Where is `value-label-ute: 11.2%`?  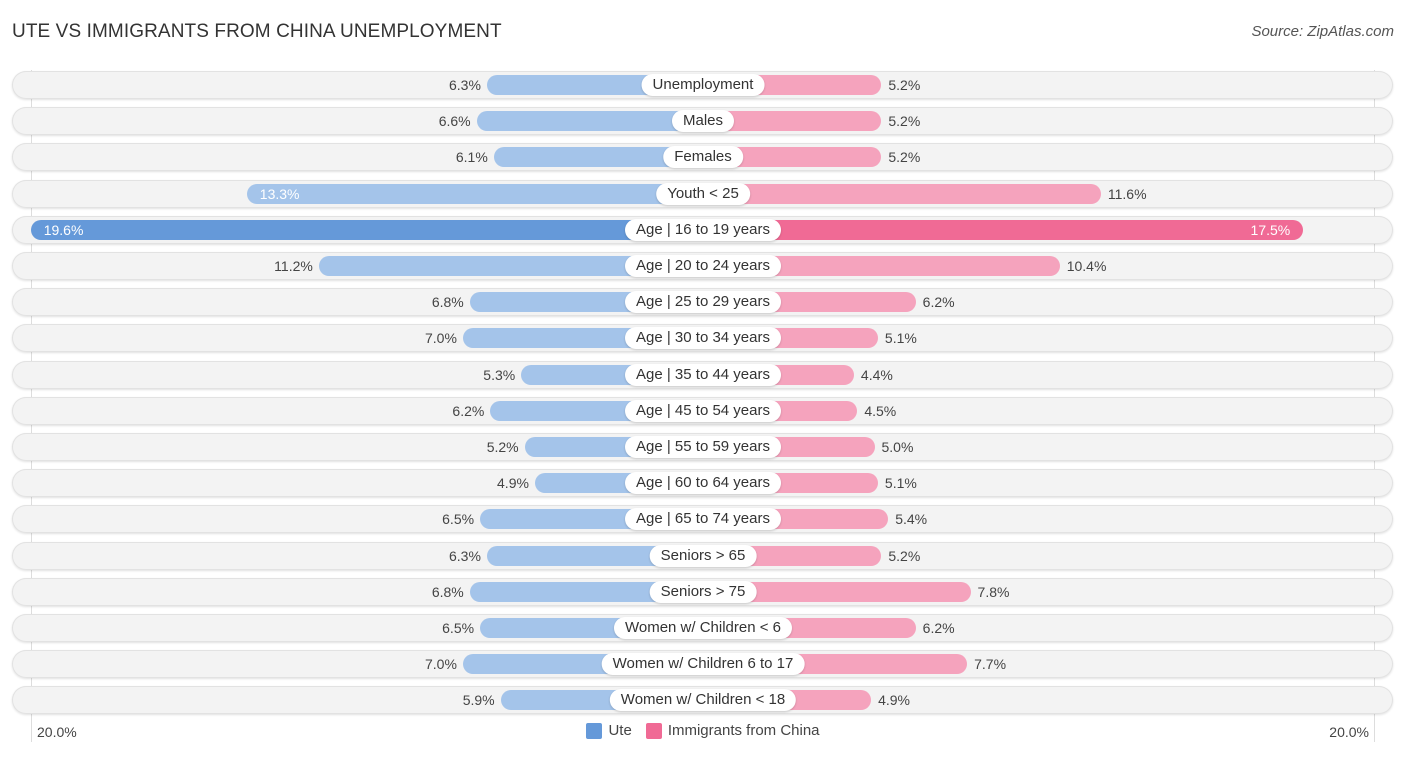
value-label-ute: 11.2% is located at coordinates (293, 266).